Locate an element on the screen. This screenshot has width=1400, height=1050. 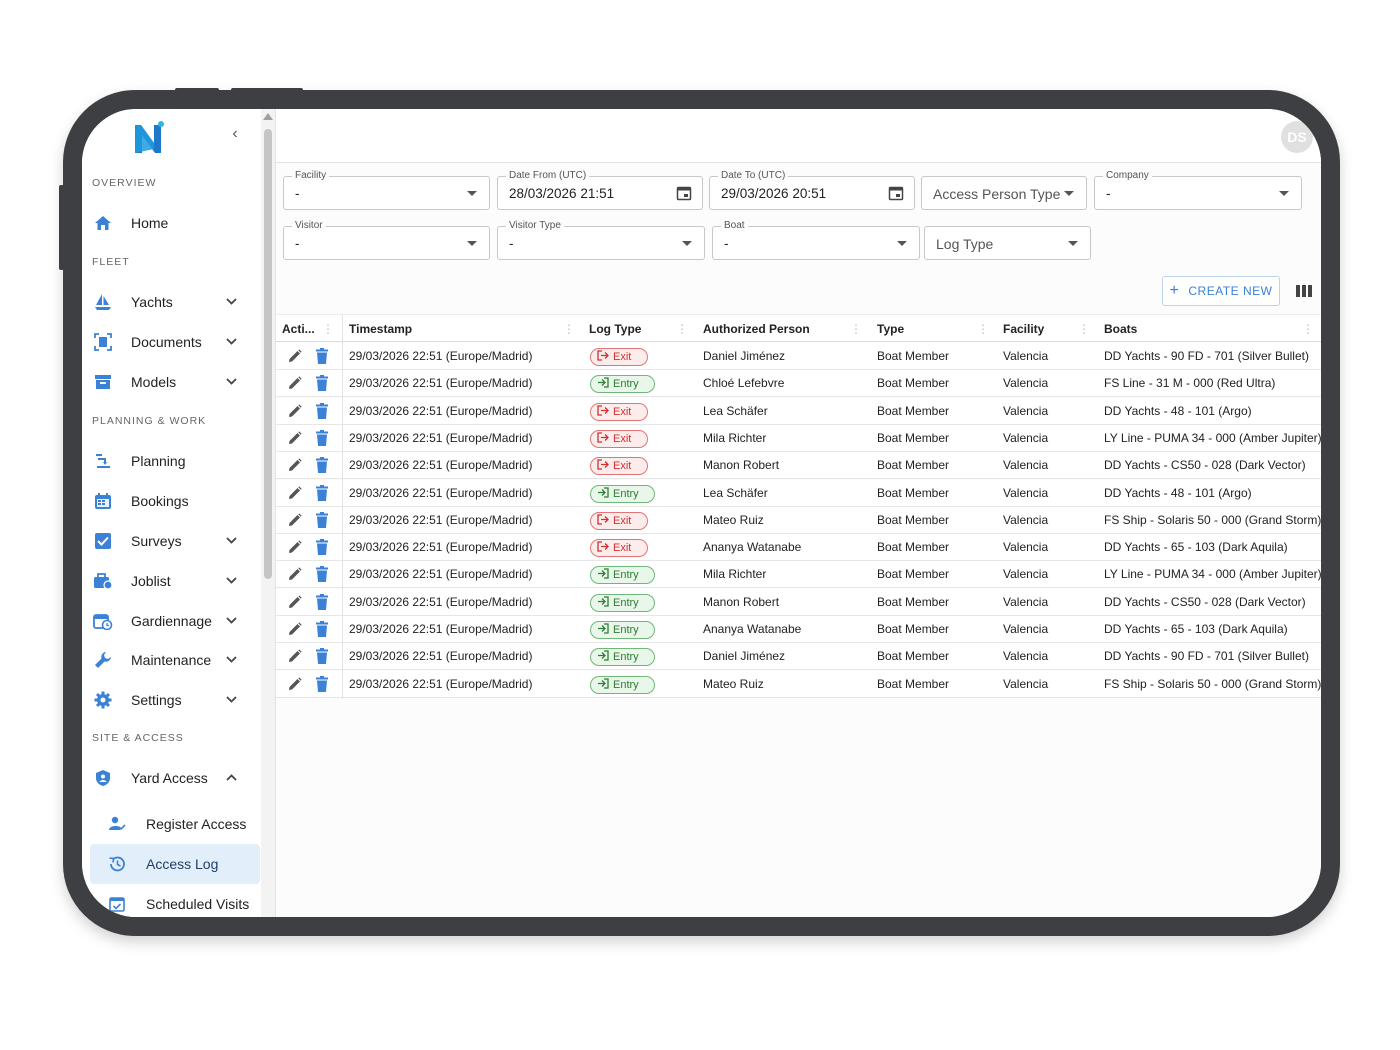
sidebar-scrollbar is located at coordinates (268, 513).